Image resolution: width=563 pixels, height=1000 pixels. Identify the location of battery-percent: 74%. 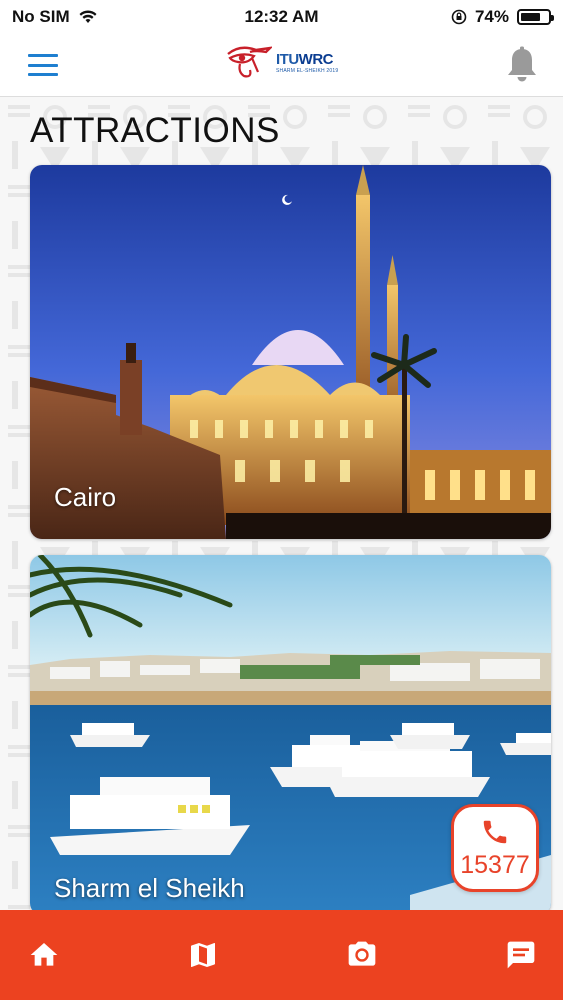
(491, 16).